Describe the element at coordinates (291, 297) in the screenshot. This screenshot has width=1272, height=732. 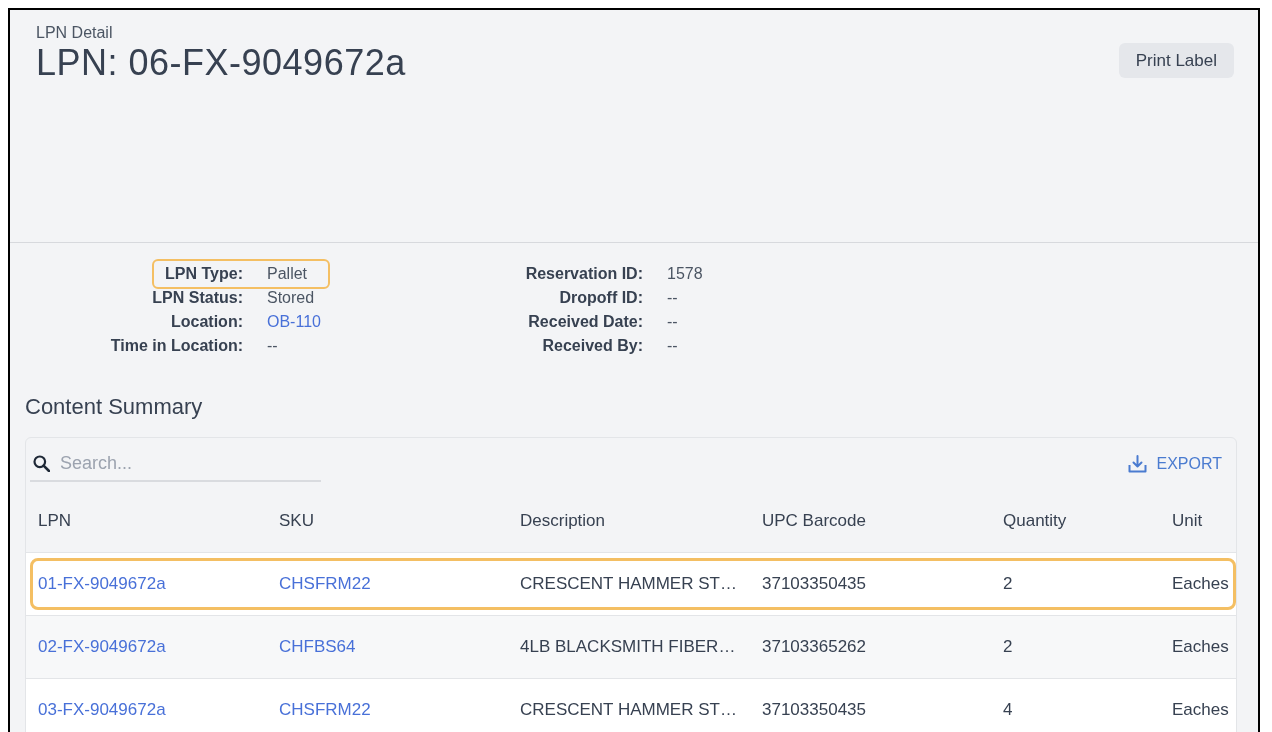
I see `field-value: Stored` at that location.